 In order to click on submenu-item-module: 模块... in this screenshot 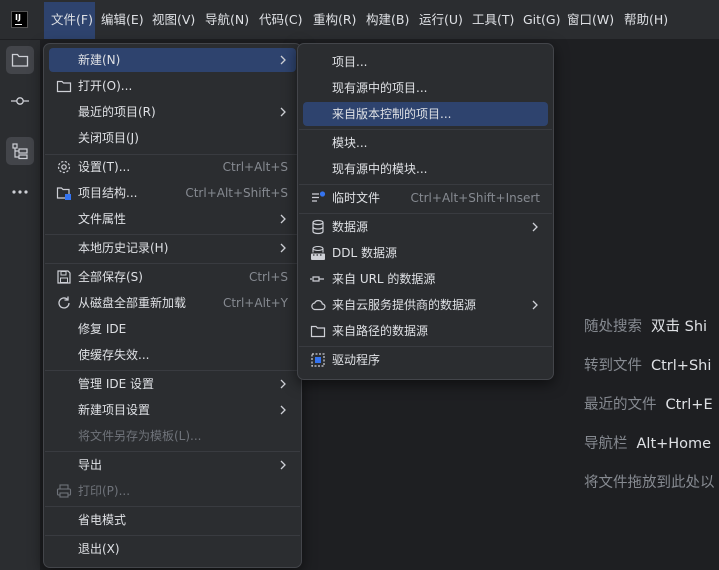, I will do `click(425, 143)`.